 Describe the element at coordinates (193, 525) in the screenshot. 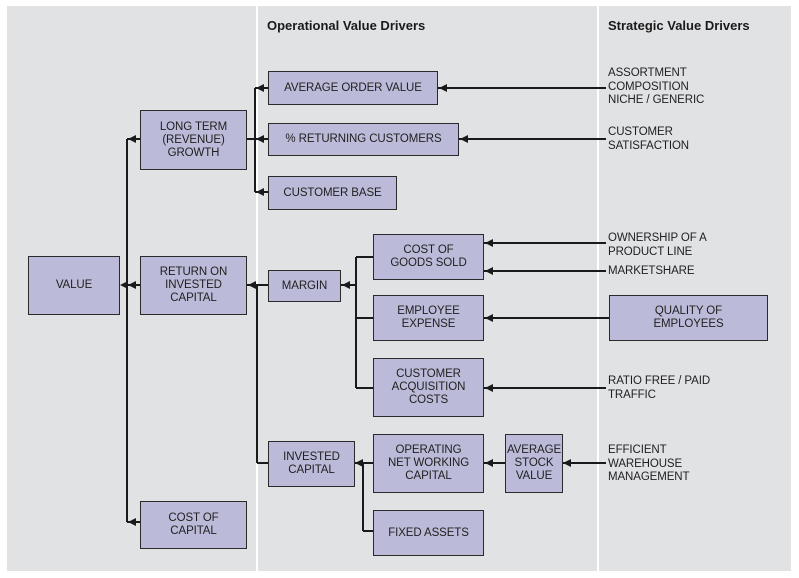

I see `node-cost-of-capital: COST OF CAPITAL` at that location.